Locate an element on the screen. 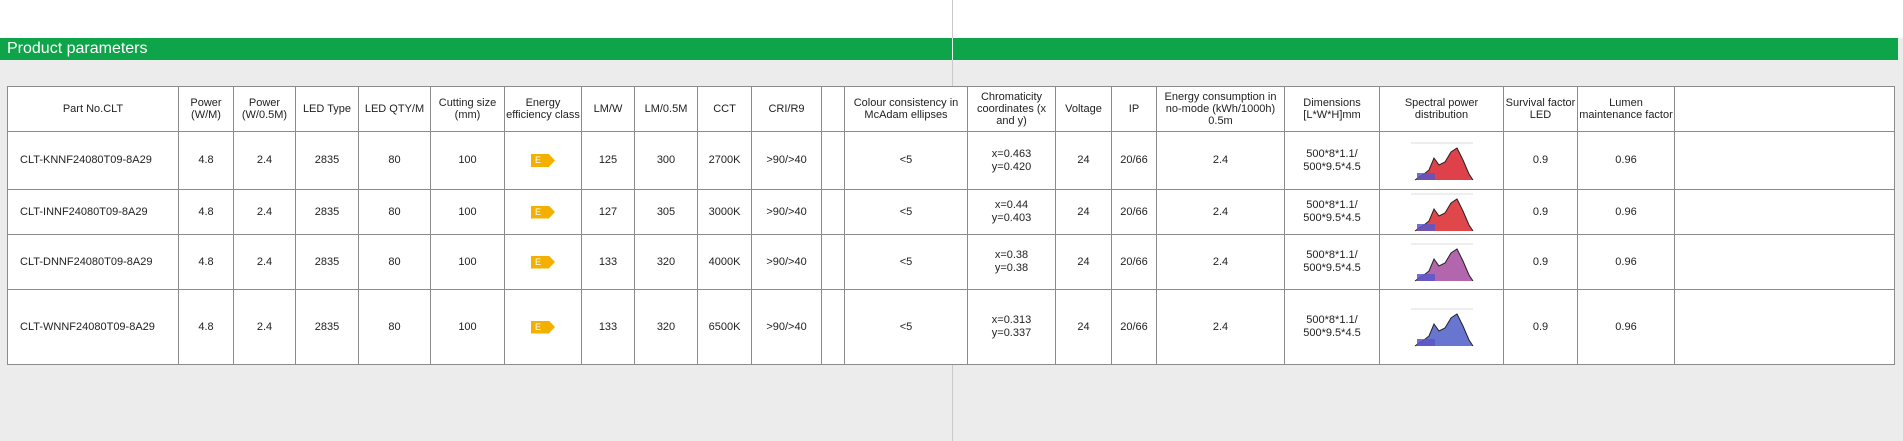  column-header: Energy efficiency class is located at coordinates (543, 109).